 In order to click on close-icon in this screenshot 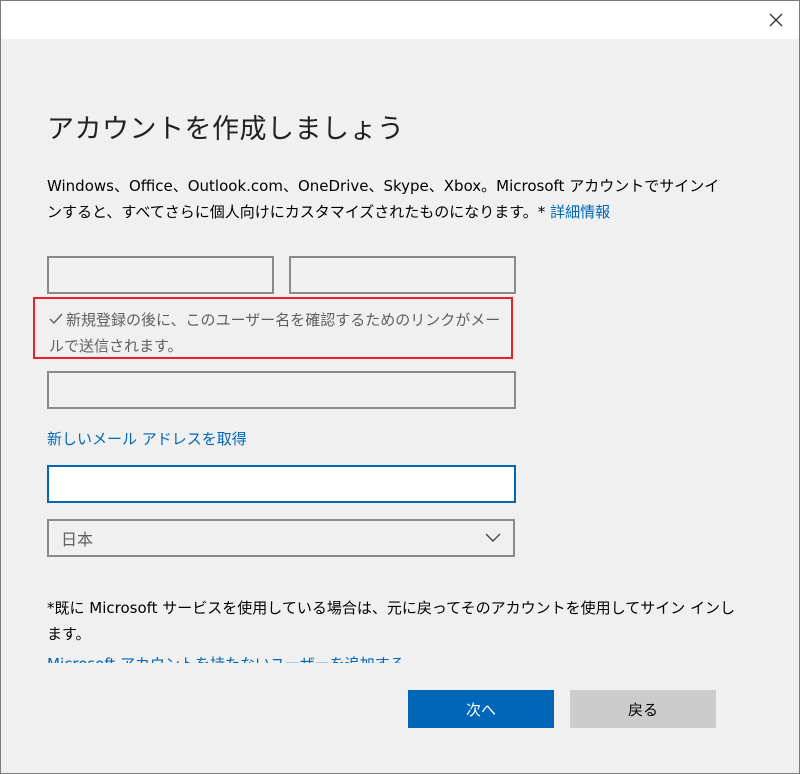, I will do `click(776, 20)`.